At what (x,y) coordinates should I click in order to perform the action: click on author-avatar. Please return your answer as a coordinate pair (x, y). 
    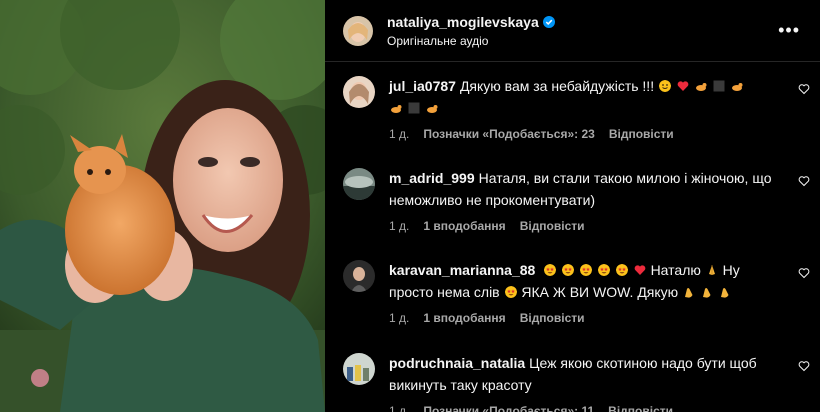
    Looking at the image, I should click on (358, 30).